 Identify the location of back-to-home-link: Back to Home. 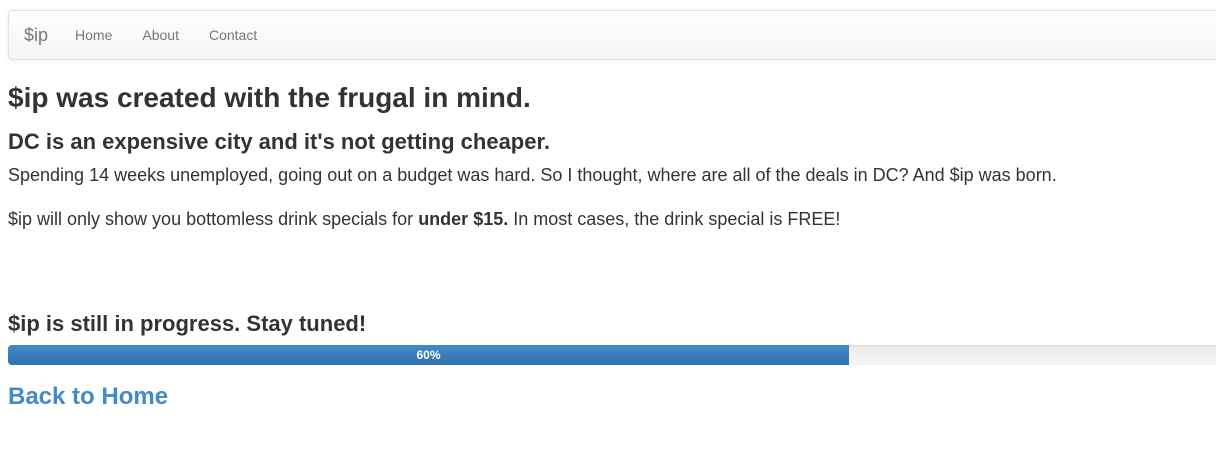
(88, 397).